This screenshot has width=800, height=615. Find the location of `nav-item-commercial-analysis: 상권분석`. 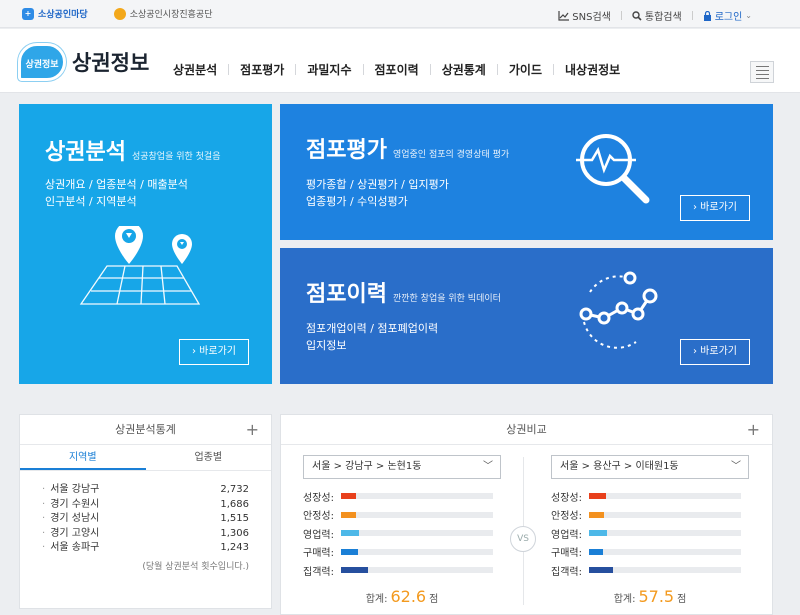

nav-item-commercial-analysis: 상권분석 is located at coordinates (195, 69).